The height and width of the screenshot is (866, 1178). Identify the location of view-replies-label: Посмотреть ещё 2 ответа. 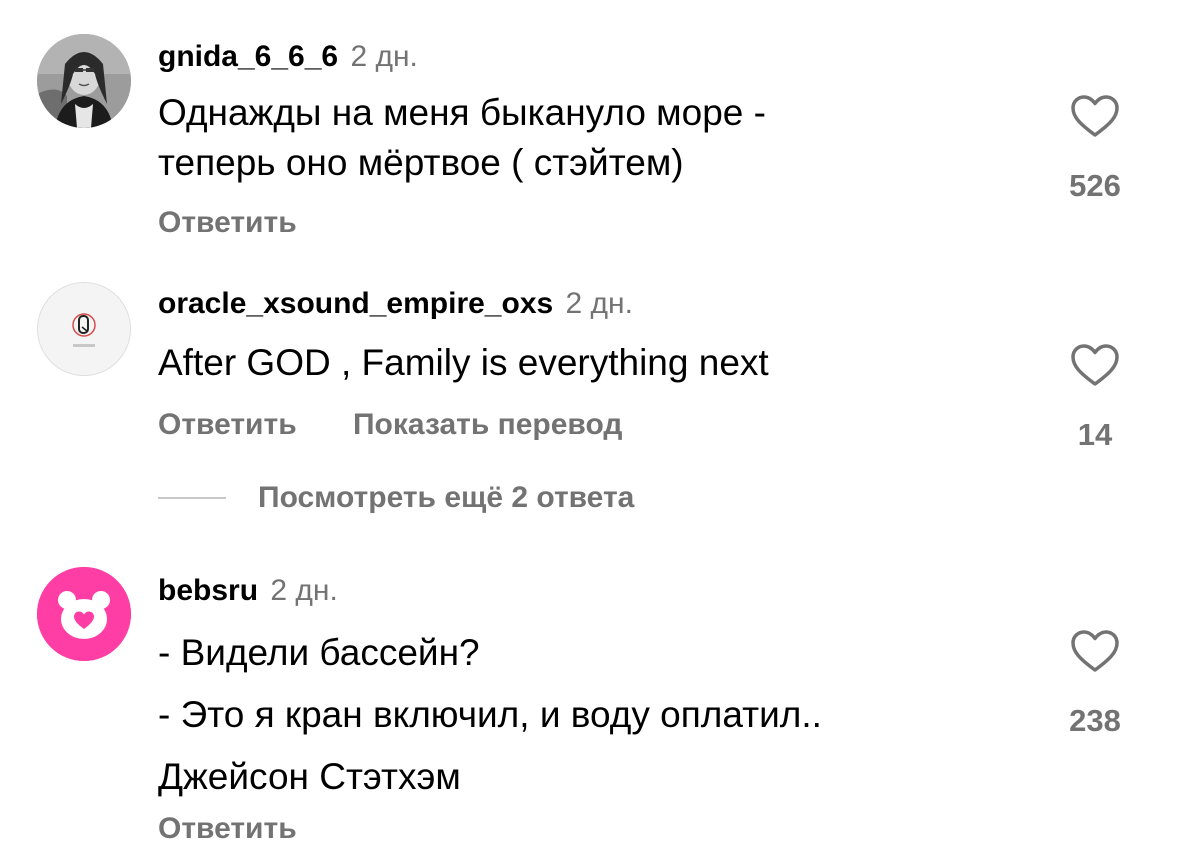
(446, 497).